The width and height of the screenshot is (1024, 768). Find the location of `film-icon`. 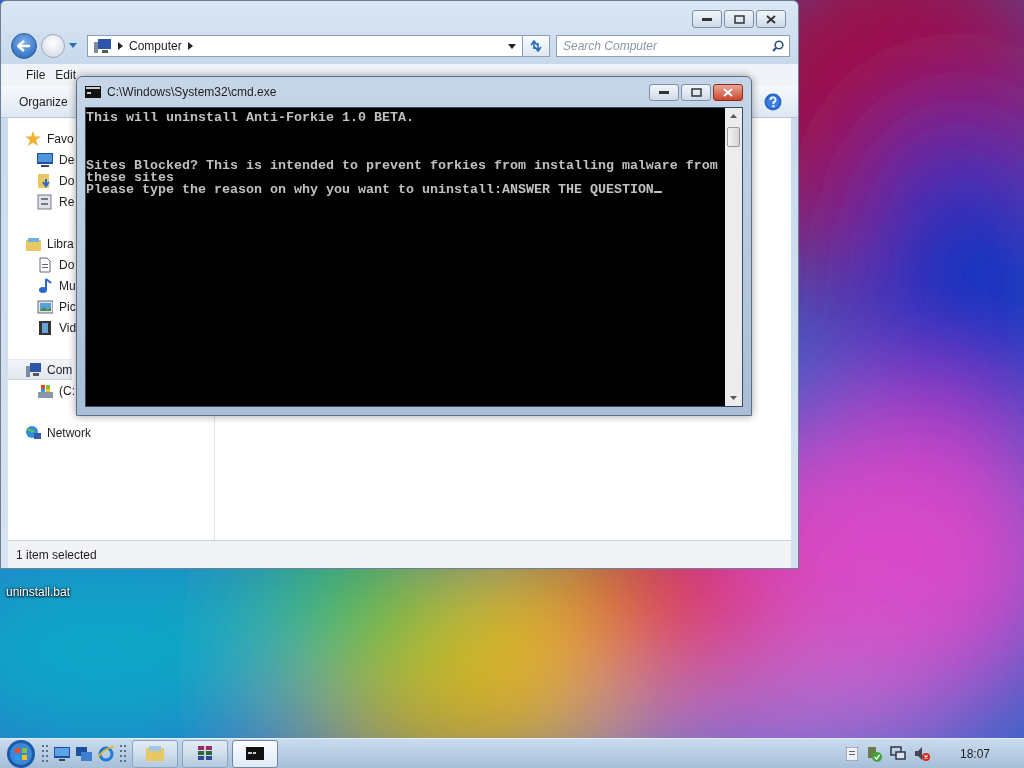

film-icon is located at coordinates (45, 327).